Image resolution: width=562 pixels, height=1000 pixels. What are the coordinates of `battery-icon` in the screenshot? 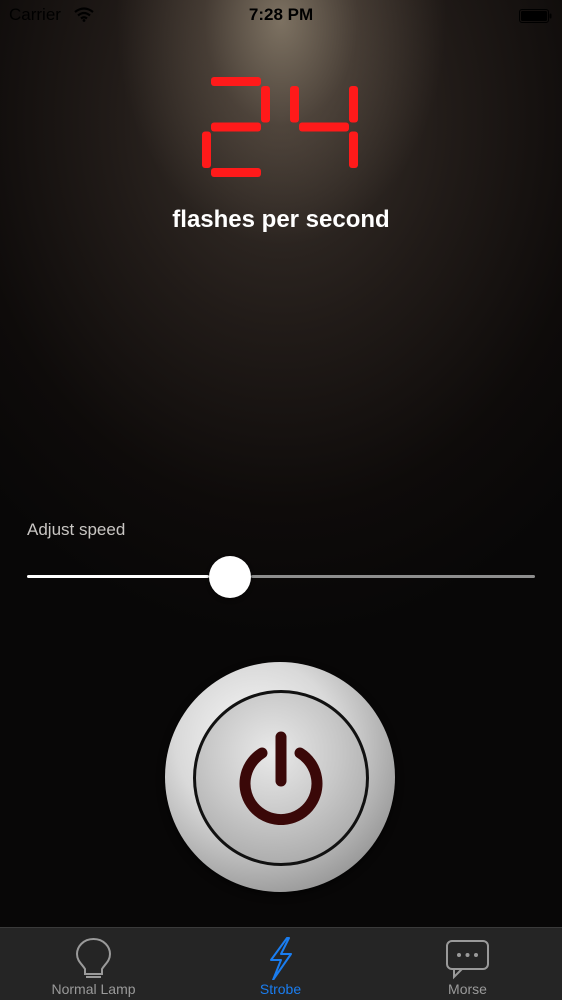 It's located at (535, 15).